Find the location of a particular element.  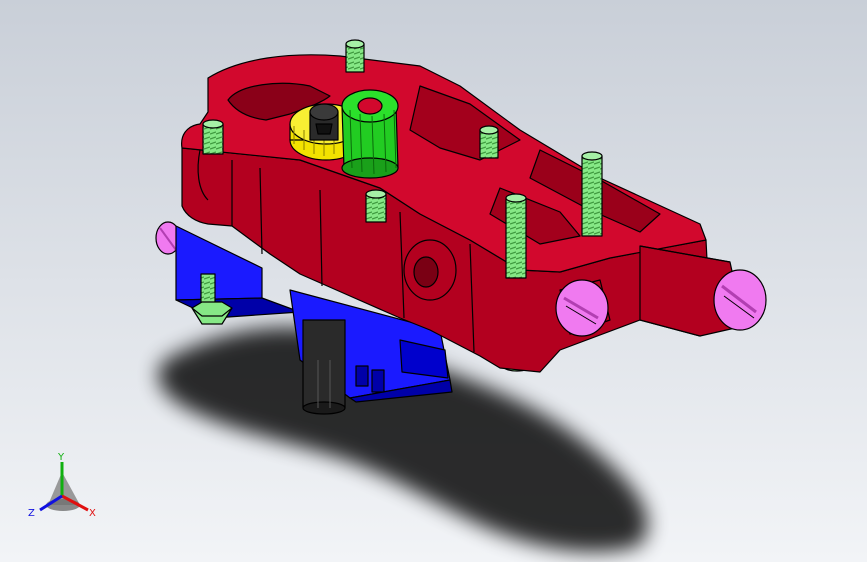

stud-top-left is located at coordinates (213, 137).